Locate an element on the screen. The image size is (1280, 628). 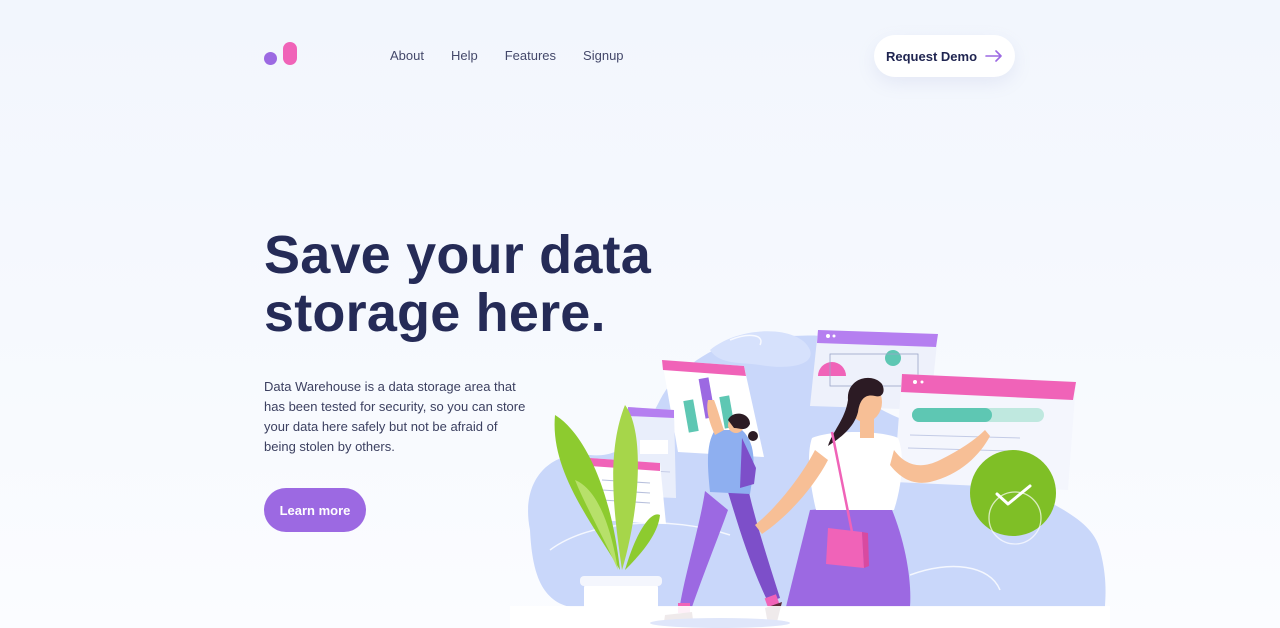
main-nav: About Help Features Signup is located at coordinates (520, 56).